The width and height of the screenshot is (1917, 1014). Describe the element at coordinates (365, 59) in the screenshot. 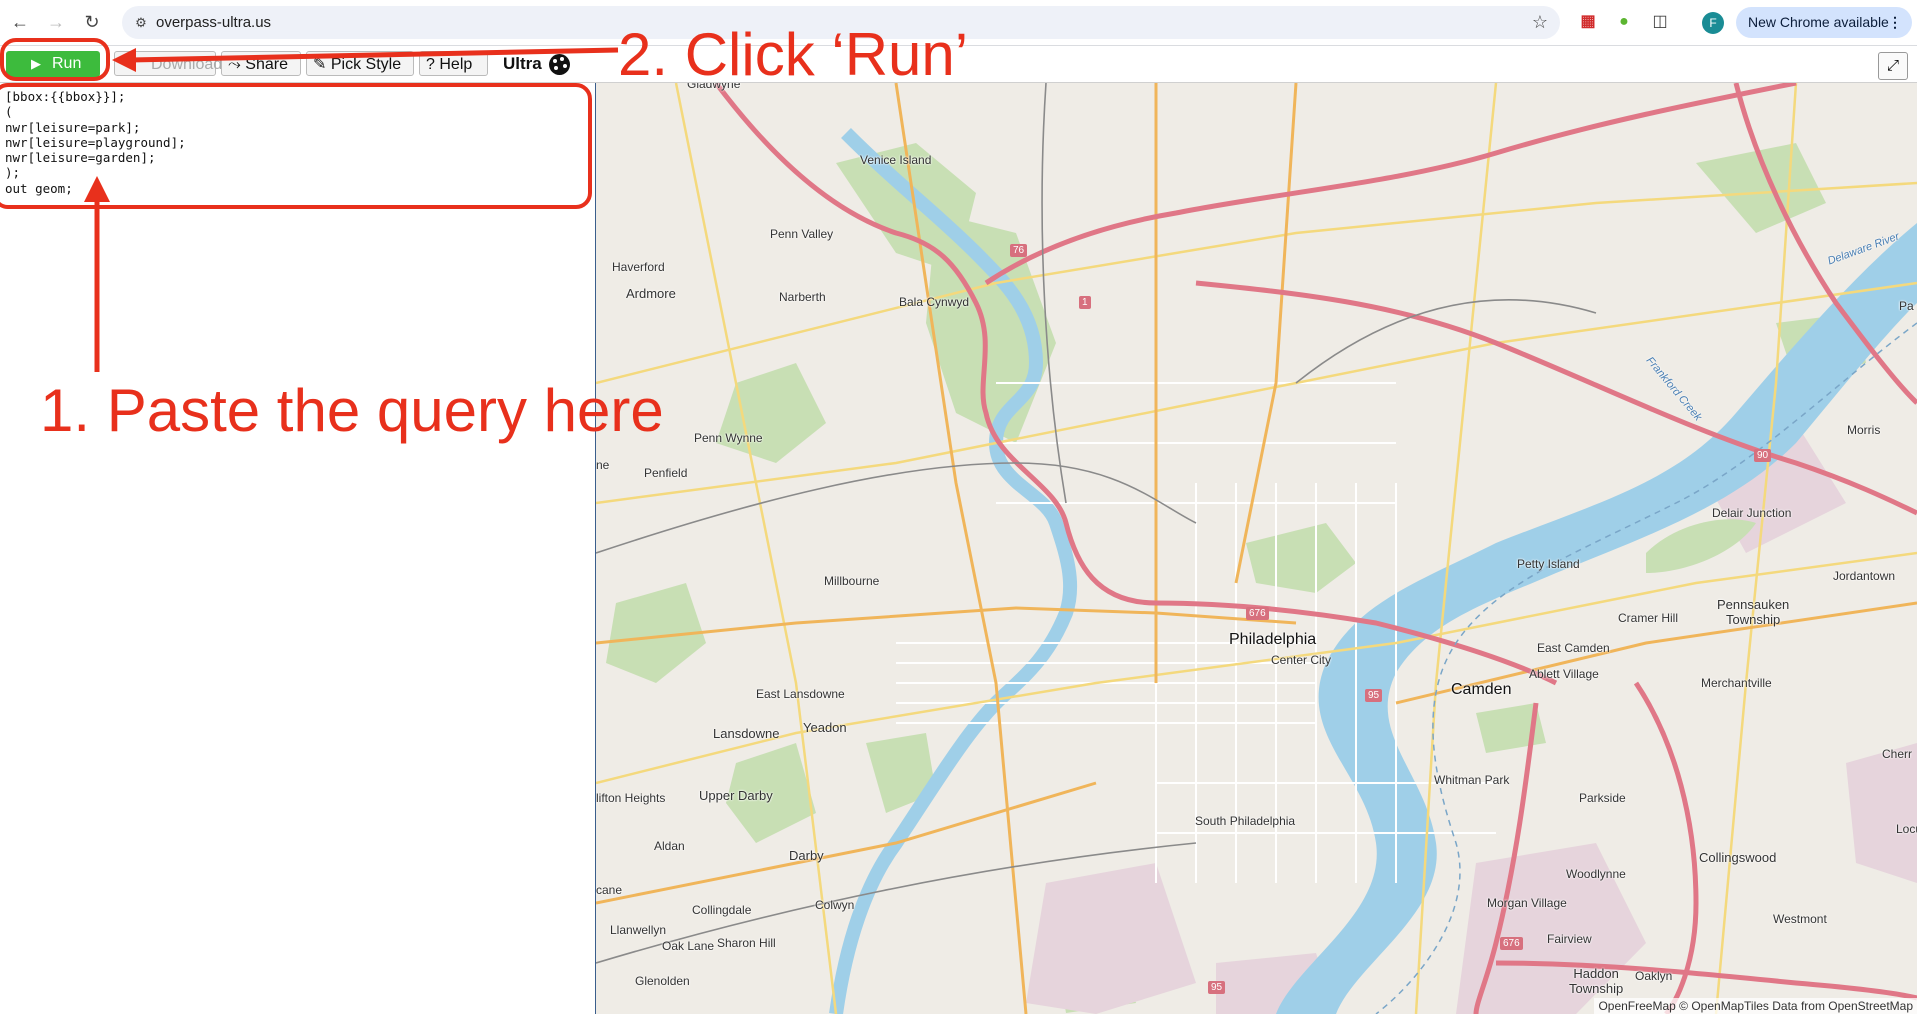

I see `arrow-to-run` at that location.